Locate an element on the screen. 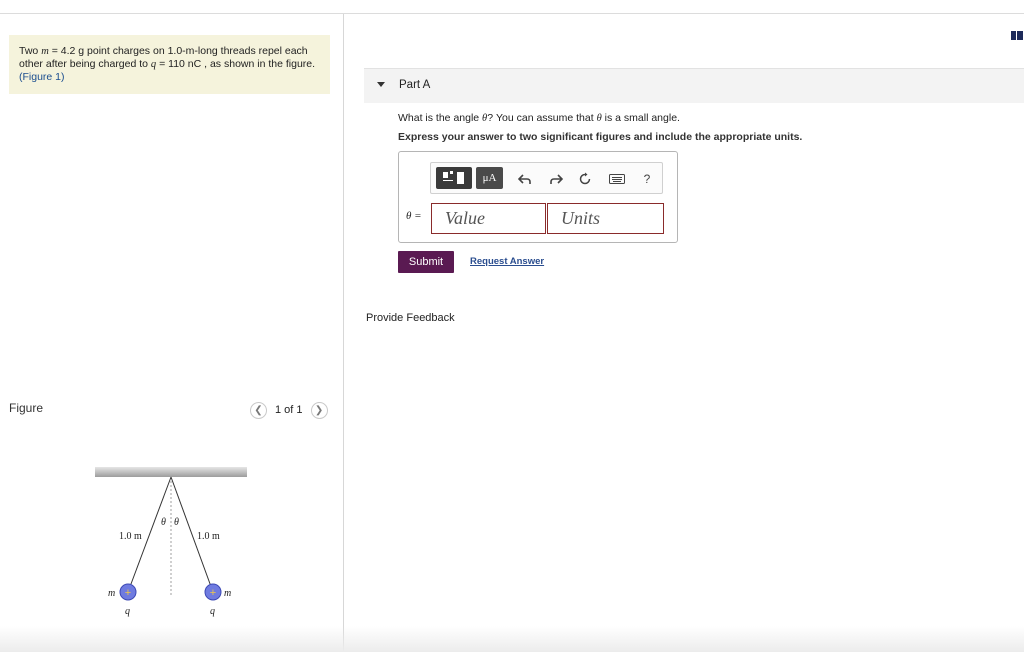  ceiling is located at coordinates (171, 472).